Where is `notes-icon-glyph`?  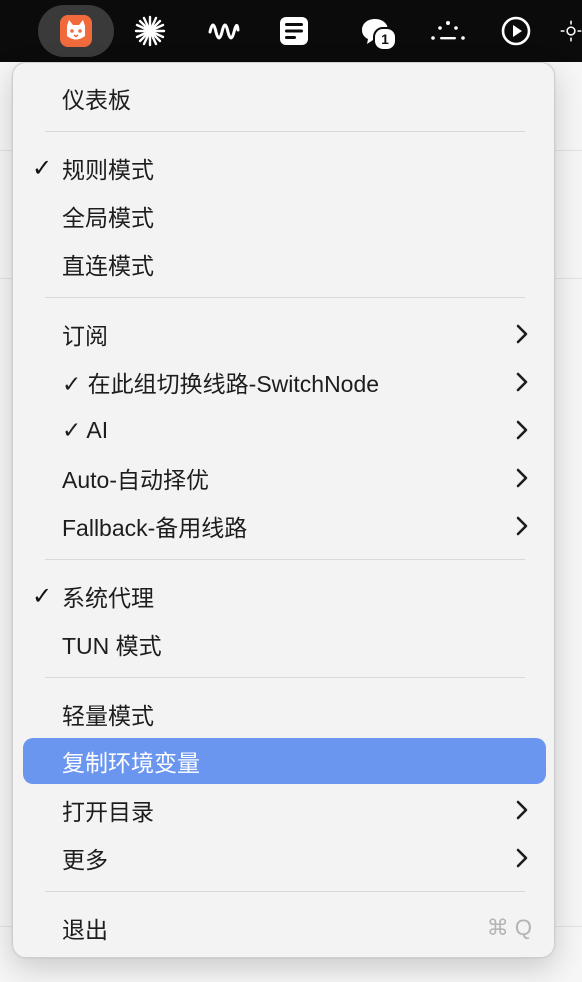
notes-icon-glyph is located at coordinates (294, 31).